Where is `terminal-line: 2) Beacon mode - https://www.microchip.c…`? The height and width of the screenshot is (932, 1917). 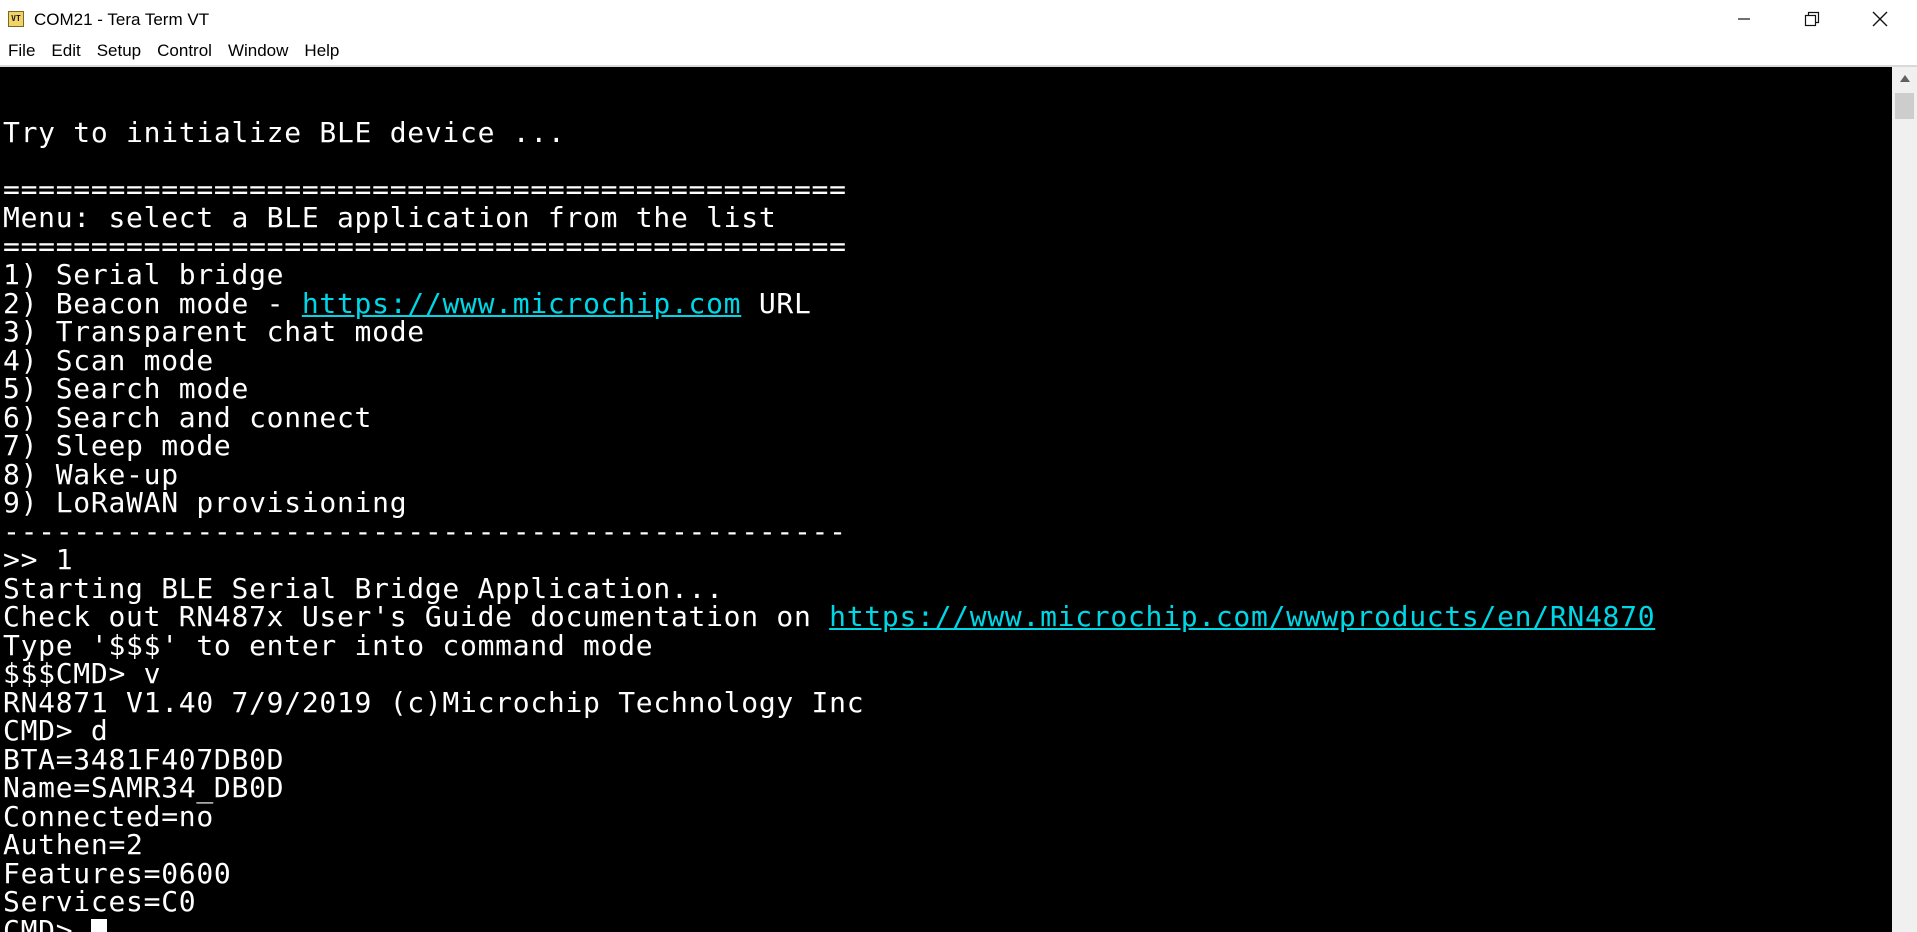 terminal-line: 2) Beacon mode - https://www.microchip.c… is located at coordinates (829, 303).